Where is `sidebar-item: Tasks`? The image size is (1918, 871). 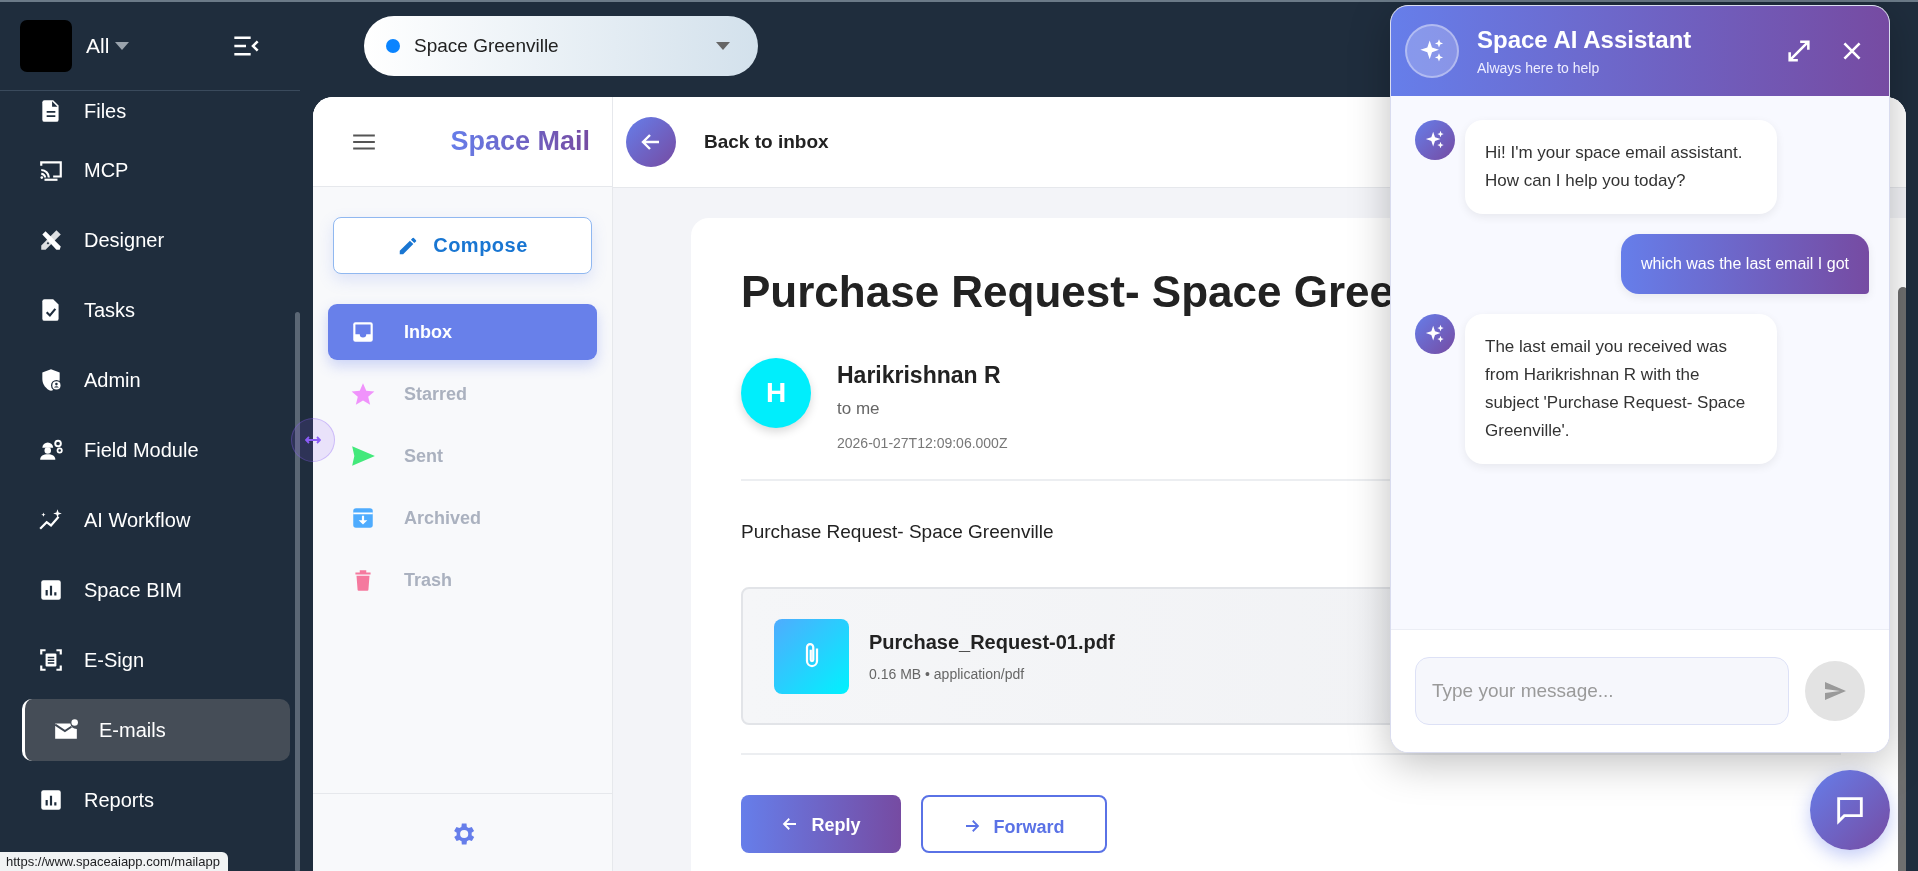 sidebar-item: Tasks is located at coordinates (156, 310).